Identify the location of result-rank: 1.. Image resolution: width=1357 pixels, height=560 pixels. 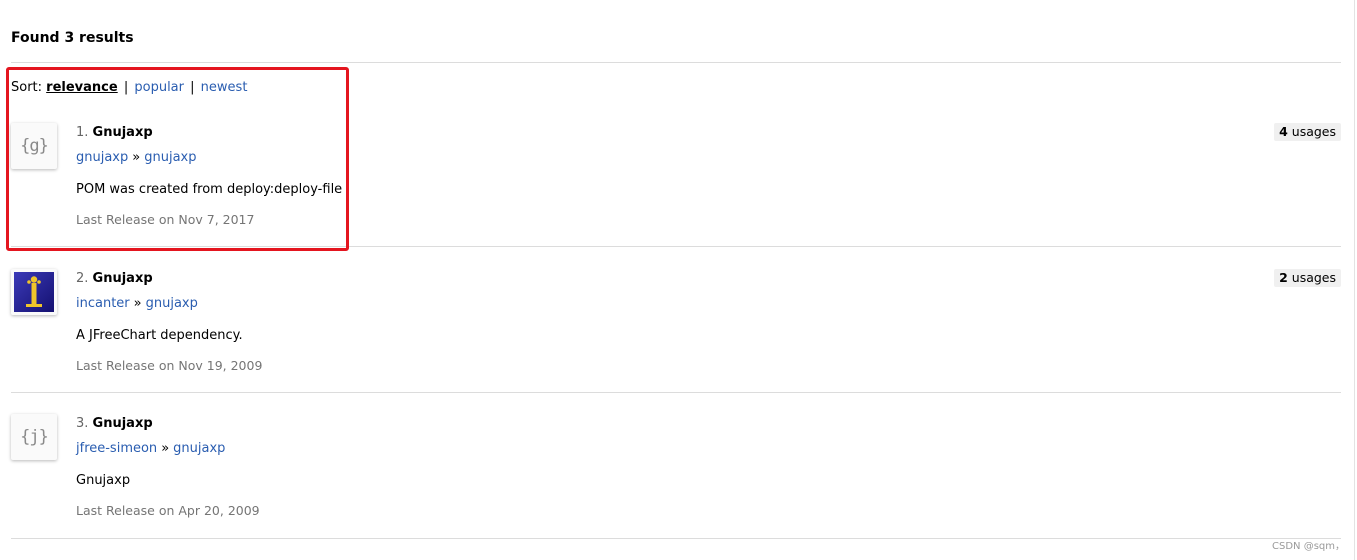
(82, 132).